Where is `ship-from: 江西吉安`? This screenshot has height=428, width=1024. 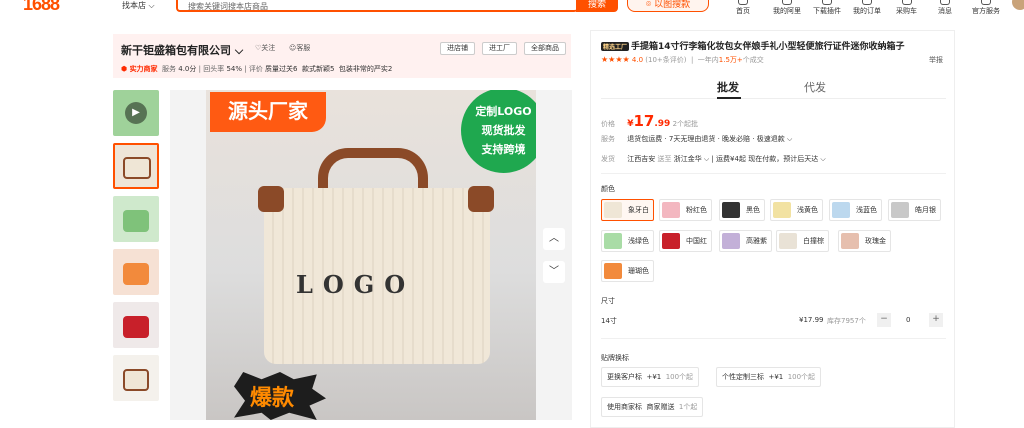
ship-from: 江西吉安 is located at coordinates (641, 159).